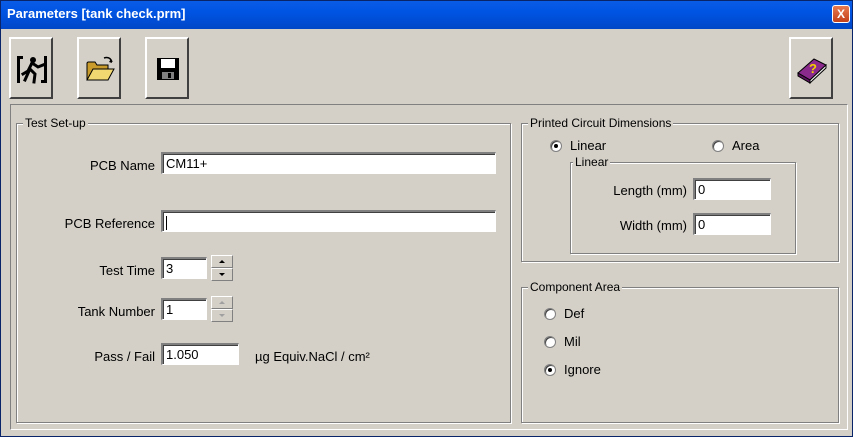 This screenshot has height=437, width=853. I want to click on radio-ignore: Ignore, so click(584, 370).